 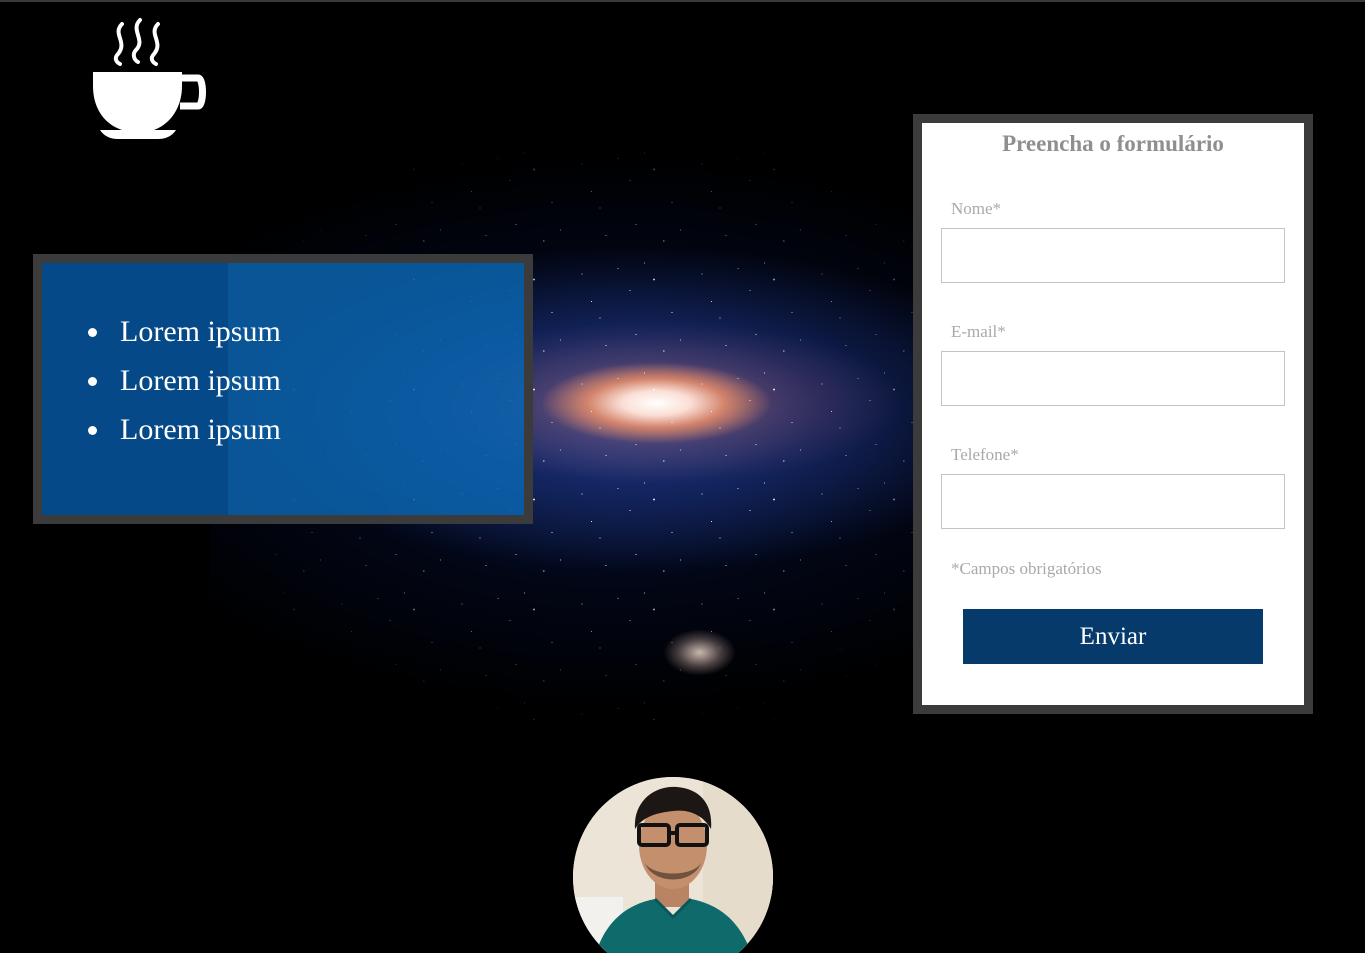 What do you see at coordinates (1113, 378) in the screenshot?
I see `email-field` at bounding box center [1113, 378].